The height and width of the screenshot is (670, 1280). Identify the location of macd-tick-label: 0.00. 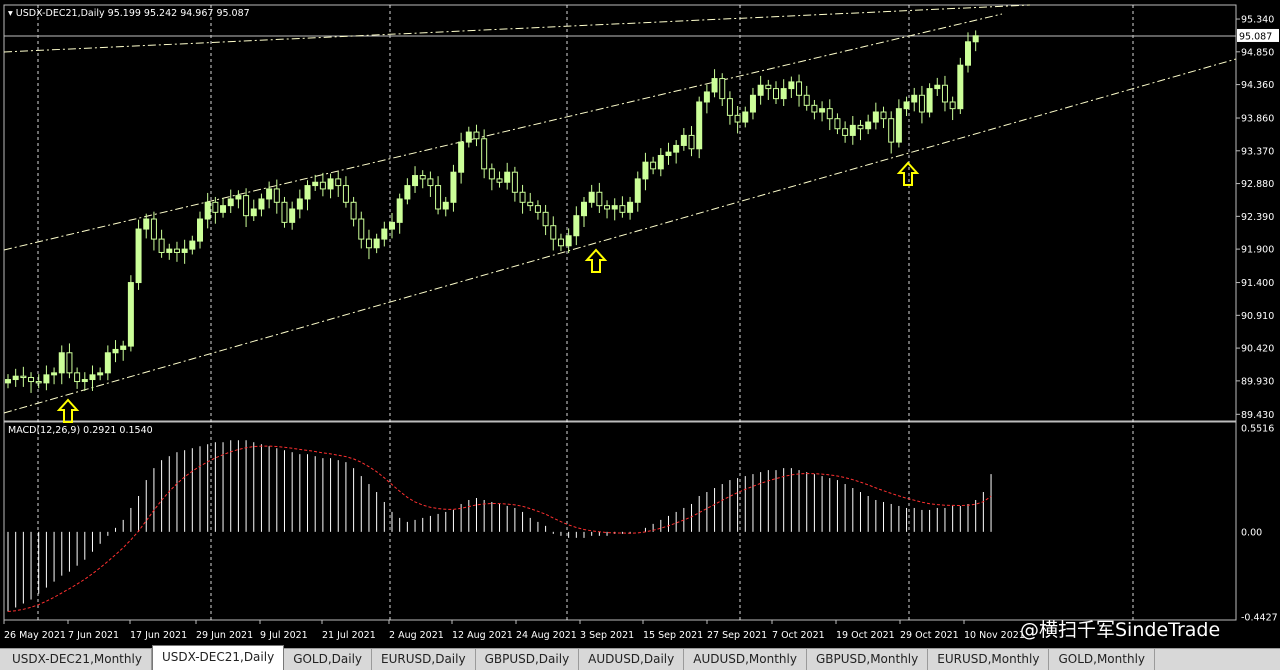
(1251, 532).